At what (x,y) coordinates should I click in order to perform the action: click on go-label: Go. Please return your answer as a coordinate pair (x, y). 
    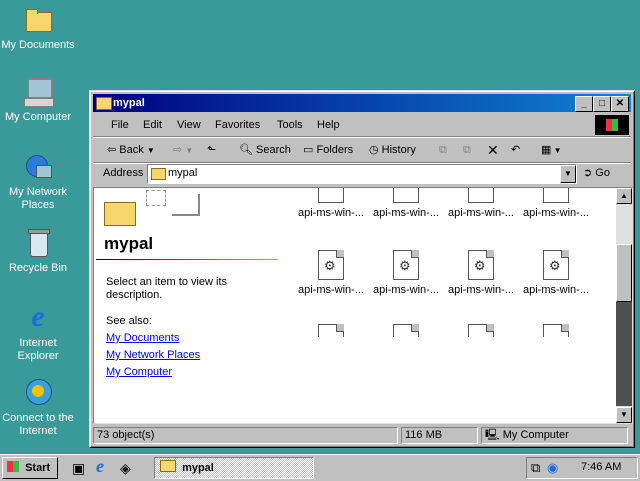
    Looking at the image, I should click on (602, 173).